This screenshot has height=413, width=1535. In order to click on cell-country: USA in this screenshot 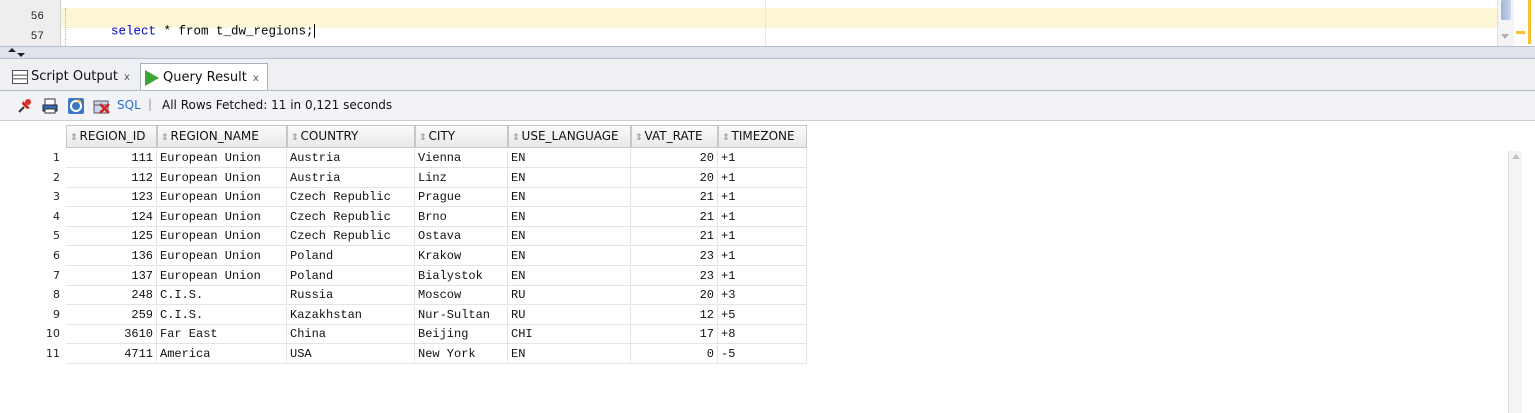, I will do `click(351, 354)`.